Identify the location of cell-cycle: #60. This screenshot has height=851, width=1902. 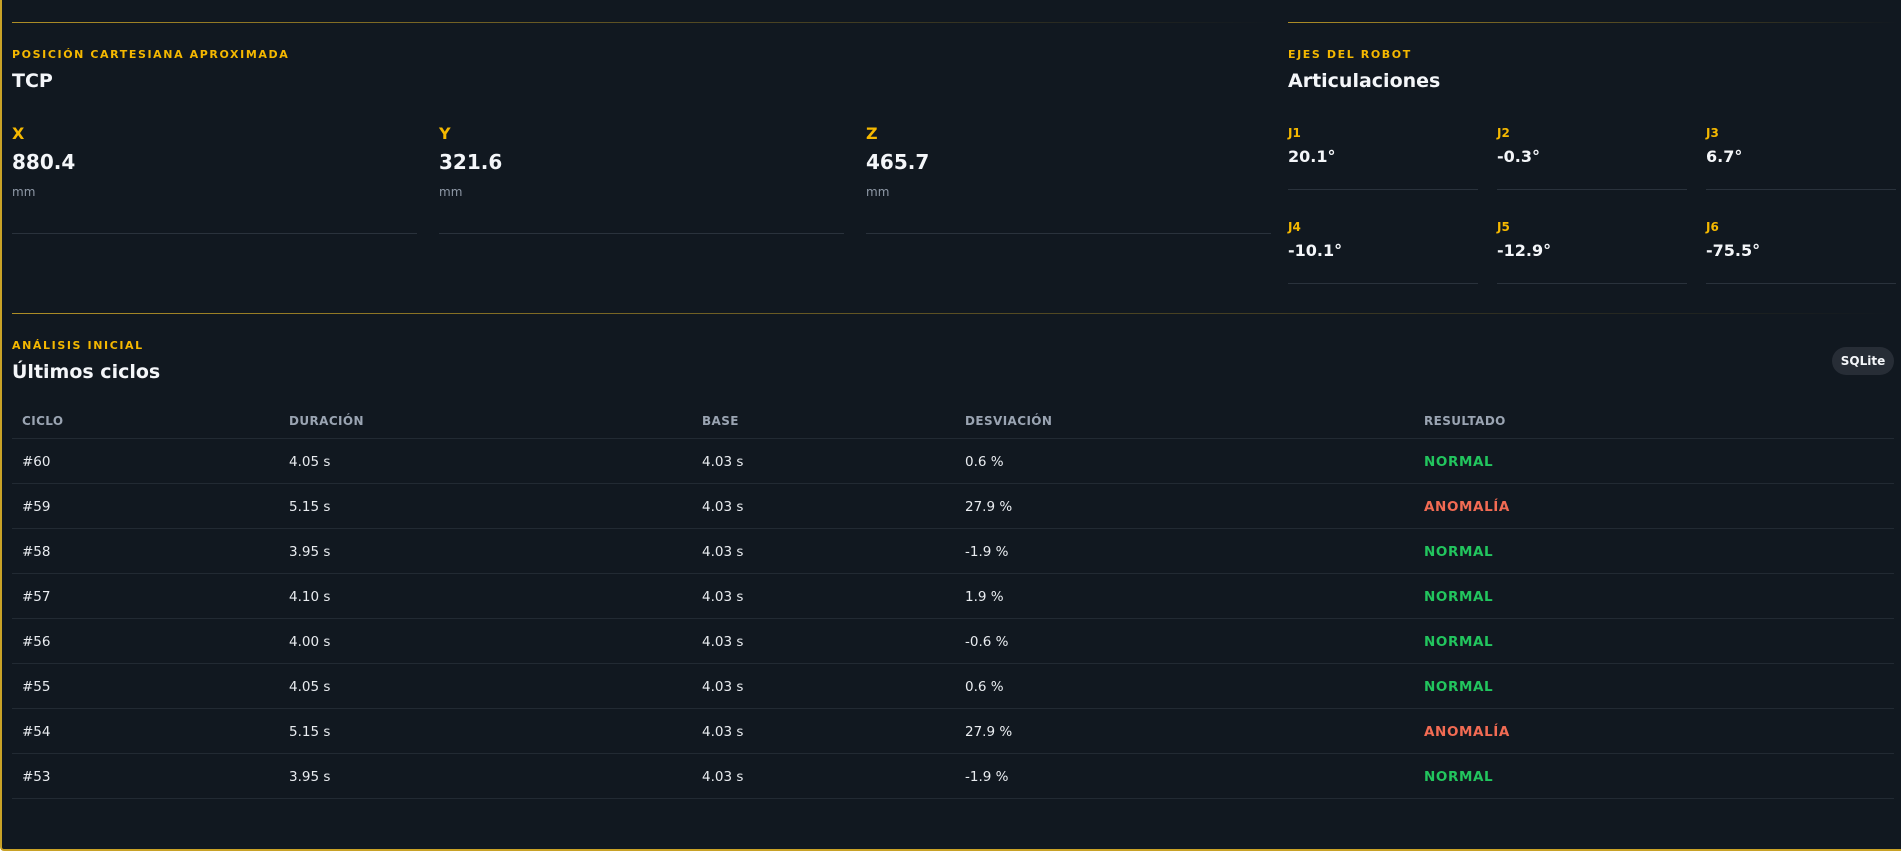
(36, 462).